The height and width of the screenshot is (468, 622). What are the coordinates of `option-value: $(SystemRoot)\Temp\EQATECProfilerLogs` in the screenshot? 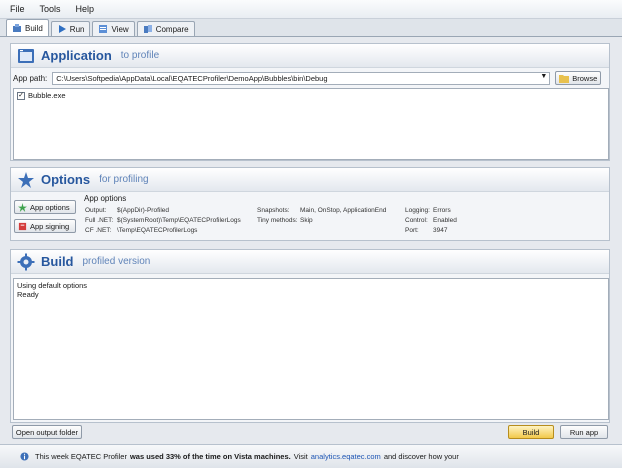 It's located at (179, 220).